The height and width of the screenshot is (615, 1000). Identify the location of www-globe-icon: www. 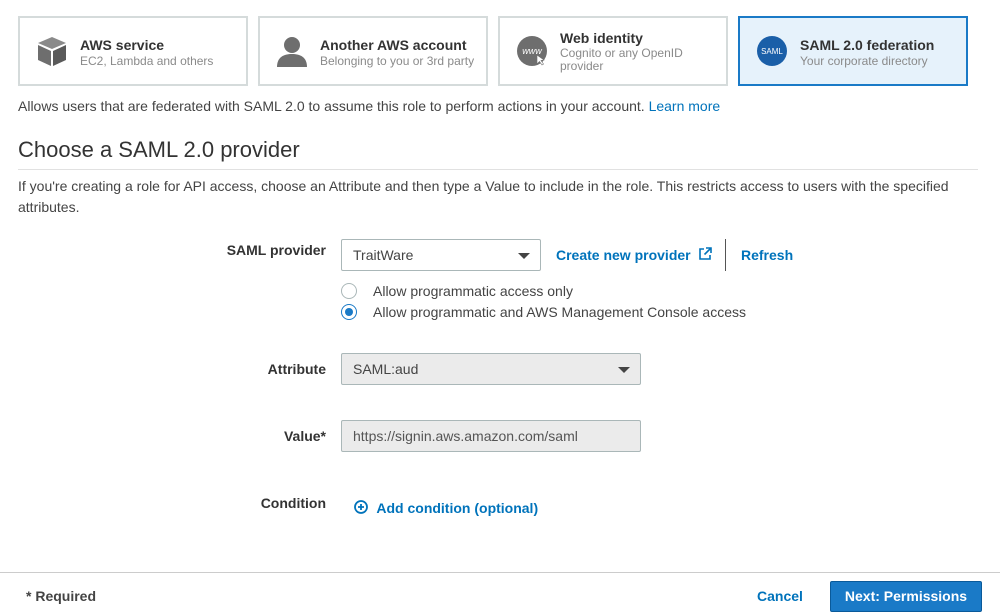
(532, 51).